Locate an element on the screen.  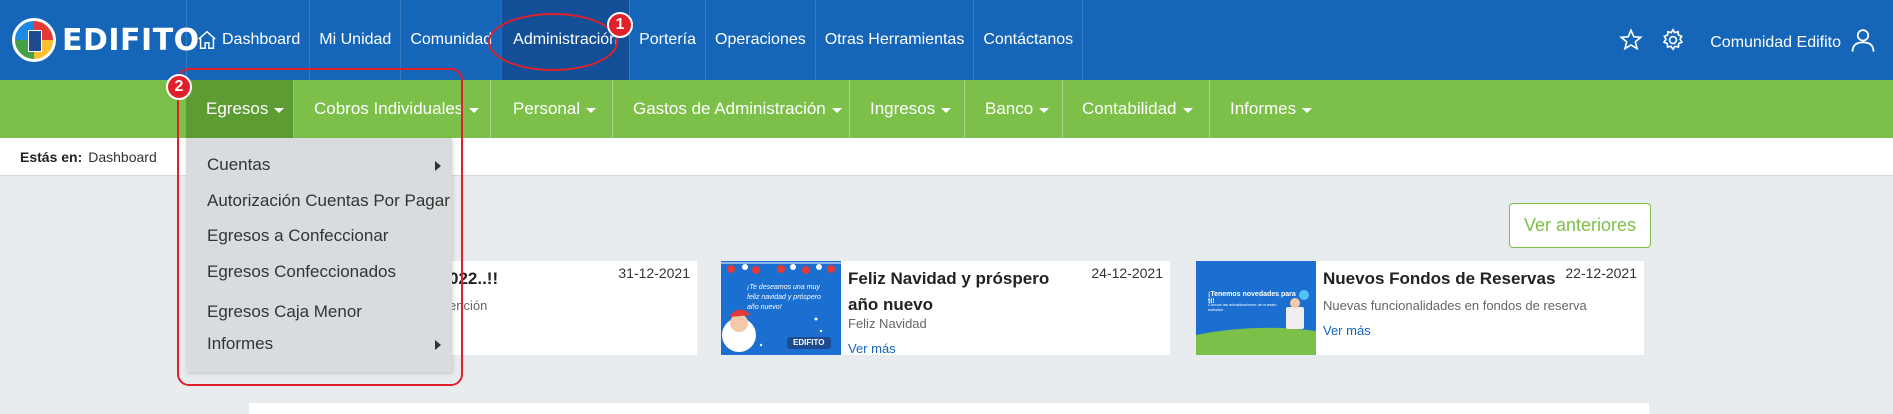
nav-item-label: Portería is located at coordinates (667, 39).